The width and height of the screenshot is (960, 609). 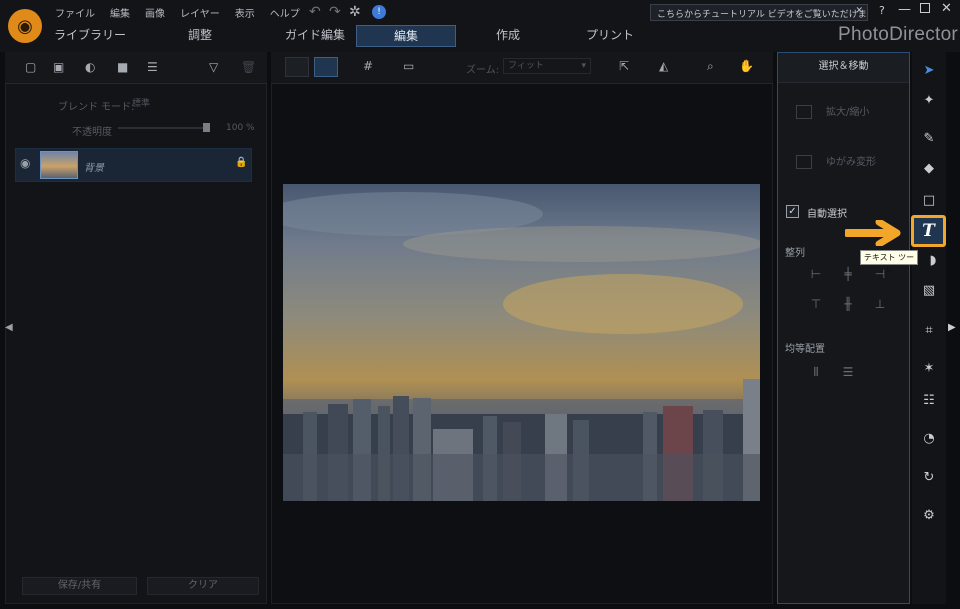 What do you see at coordinates (610, 36) in the screenshot?
I see `tab-print: プリント` at bounding box center [610, 36].